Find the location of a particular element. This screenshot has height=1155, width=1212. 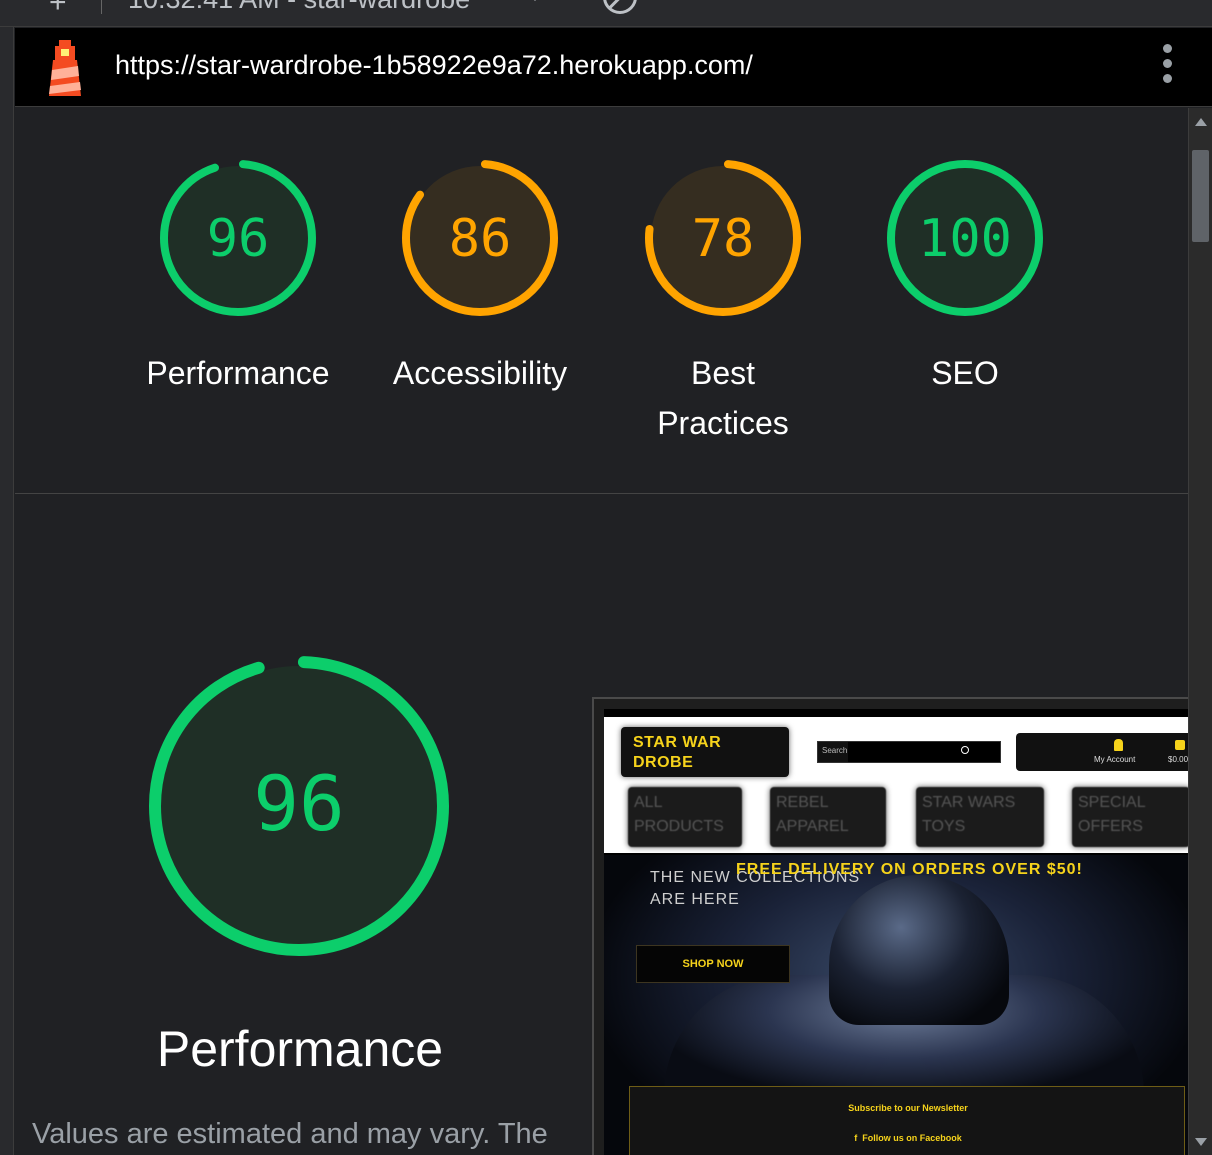

vertical-scrollbar is located at coordinates (1200, 631).